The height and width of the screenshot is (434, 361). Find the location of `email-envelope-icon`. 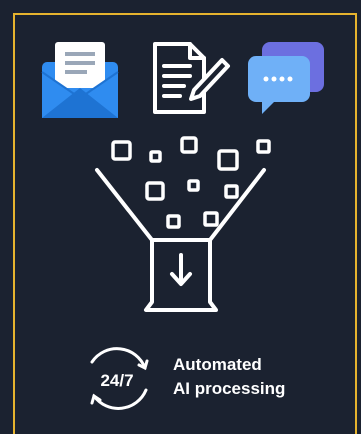

email-envelope-icon is located at coordinates (80, 80).